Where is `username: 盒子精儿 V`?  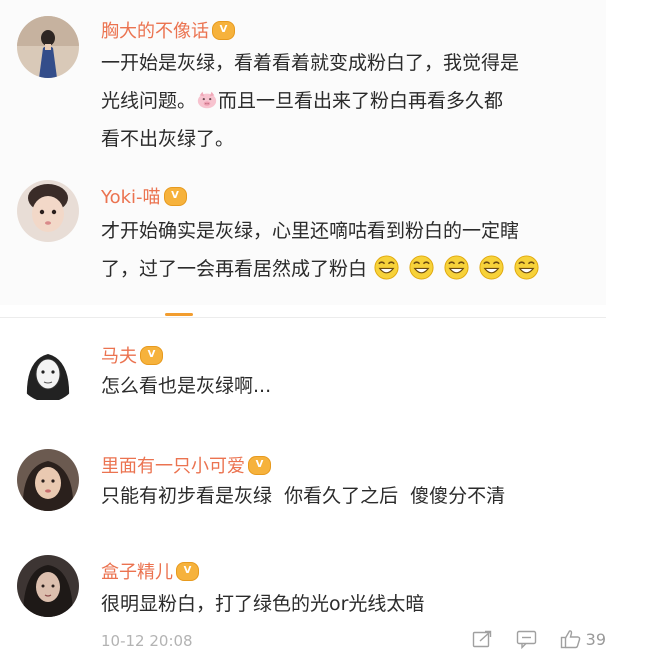 username: 盒子精儿 V is located at coordinates (150, 571).